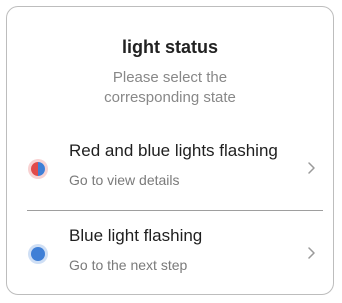 The image size is (342, 303). I want to click on card-subtitle: Please select the corresponding state, so click(170, 88).